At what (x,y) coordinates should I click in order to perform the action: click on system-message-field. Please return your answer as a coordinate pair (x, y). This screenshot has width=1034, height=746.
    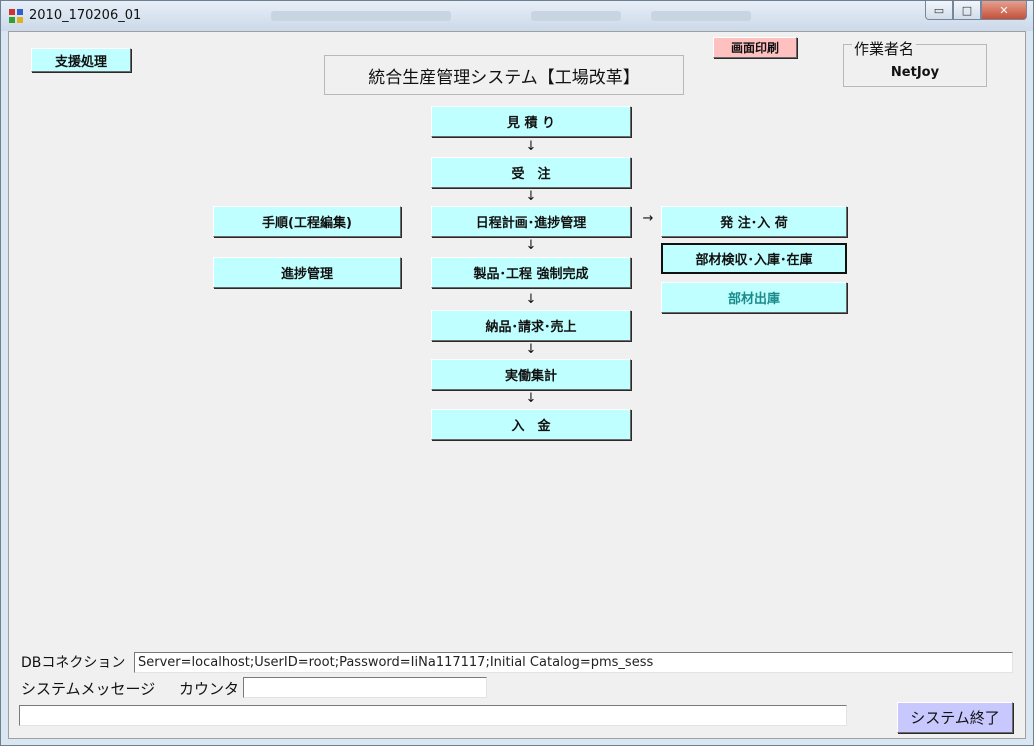
    Looking at the image, I should click on (433, 715).